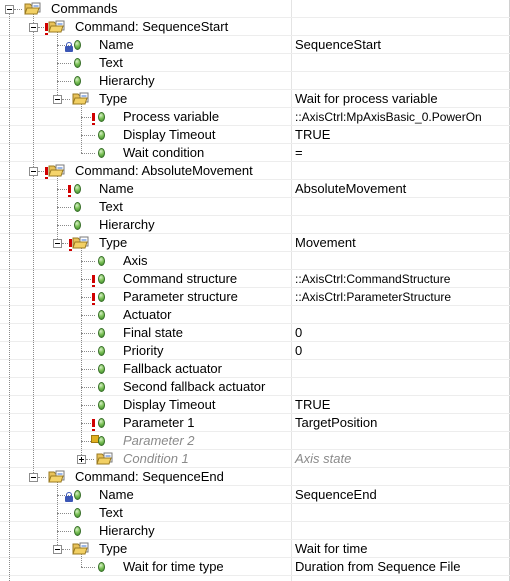 The height and width of the screenshot is (581, 510). Describe the element at coordinates (373, 297) in the screenshot. I see `property-value: ::AxisCtrl:ParameterStructure` at that location.